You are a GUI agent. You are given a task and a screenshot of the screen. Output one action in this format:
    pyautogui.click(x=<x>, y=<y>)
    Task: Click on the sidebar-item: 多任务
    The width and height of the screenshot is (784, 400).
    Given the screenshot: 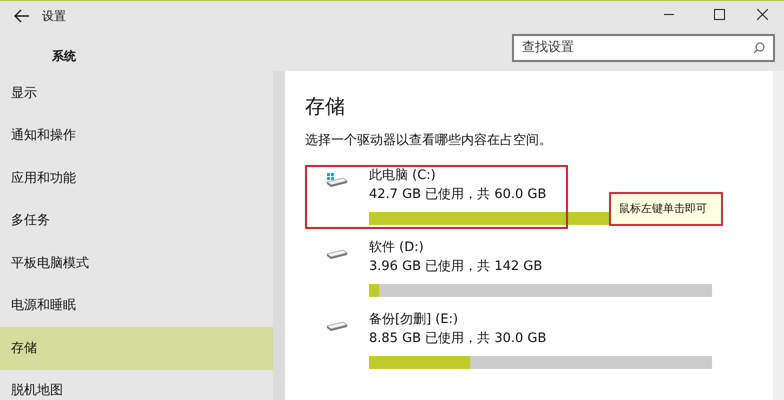 What is the action you would take?
    pyautogui.click(x=136, y=221)
    